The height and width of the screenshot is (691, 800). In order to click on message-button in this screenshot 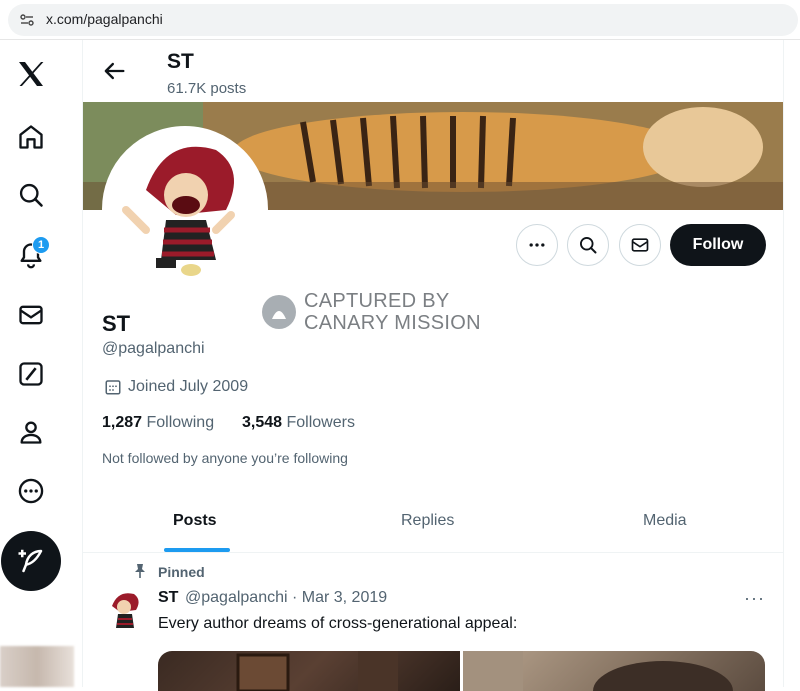, I will do `click(640, 245)`.